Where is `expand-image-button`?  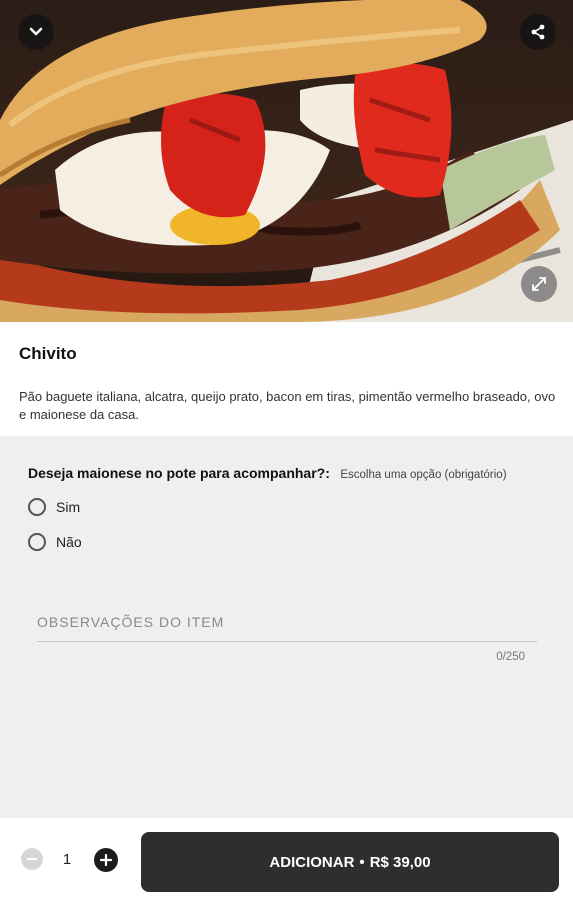
expand-image-button is located at coordinates (539, 284).